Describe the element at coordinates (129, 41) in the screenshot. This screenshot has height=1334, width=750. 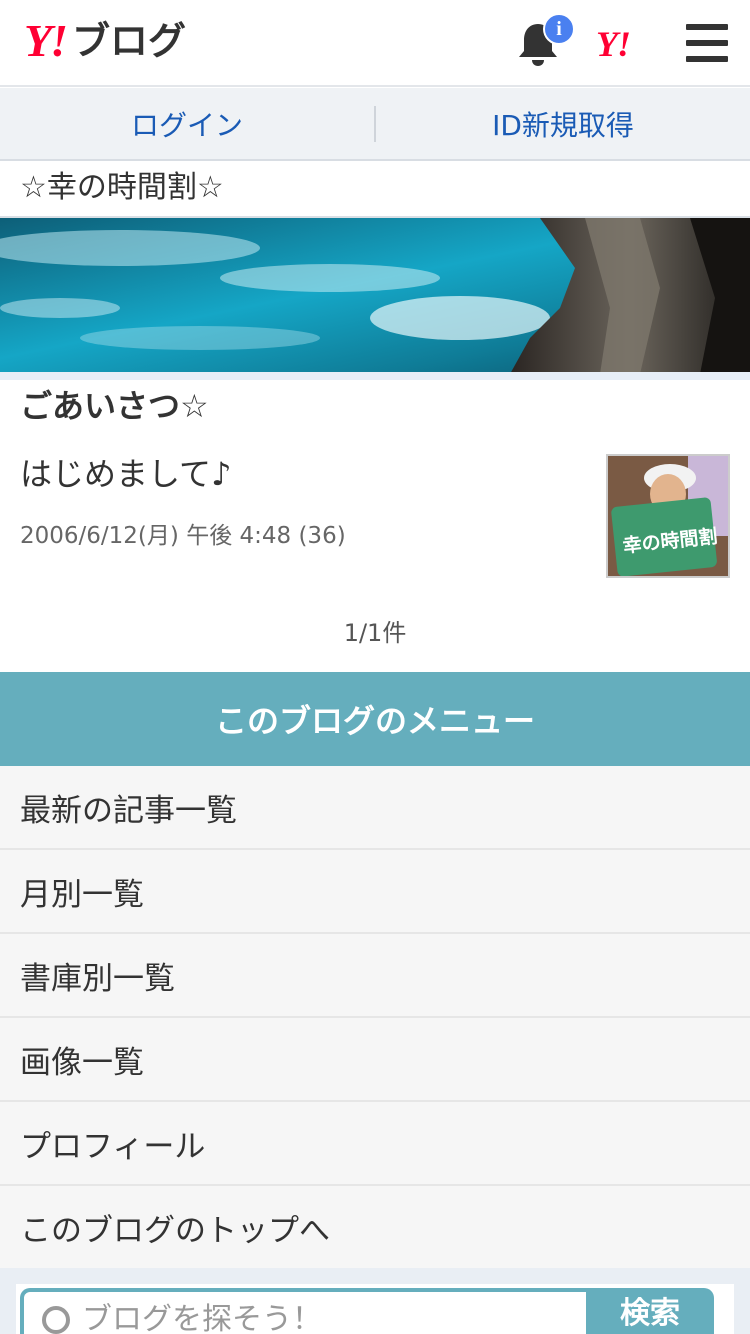
I see `logo-text: ブログ` at that location.